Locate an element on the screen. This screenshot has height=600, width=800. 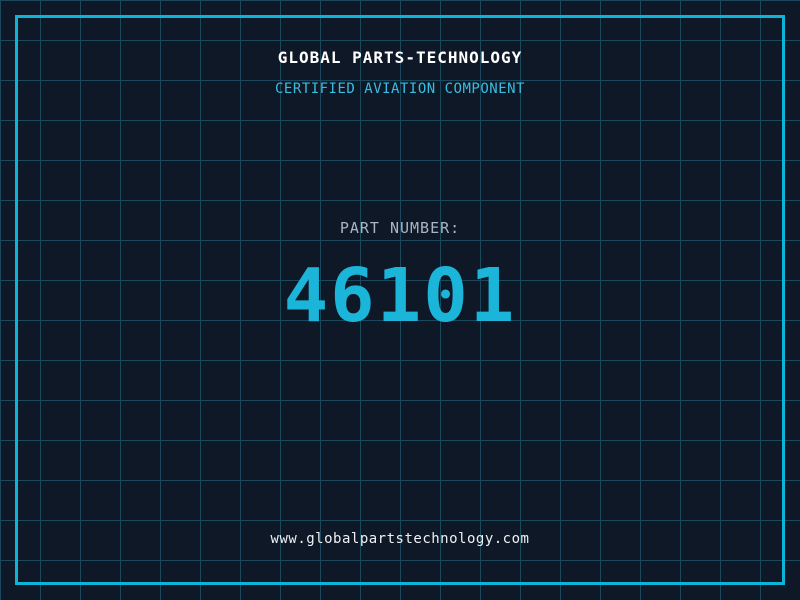
certification-subtitle: CERTIFIED AVIATION COMPONENT is located at coordinates (399, 89).